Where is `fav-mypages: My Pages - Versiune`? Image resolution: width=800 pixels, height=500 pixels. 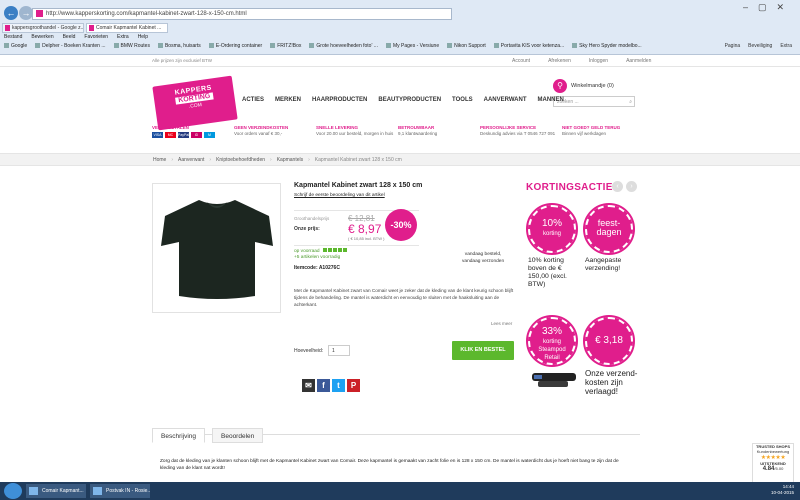 fav-mypages: My Pages - Versiune is located at coordinates (412, 46).